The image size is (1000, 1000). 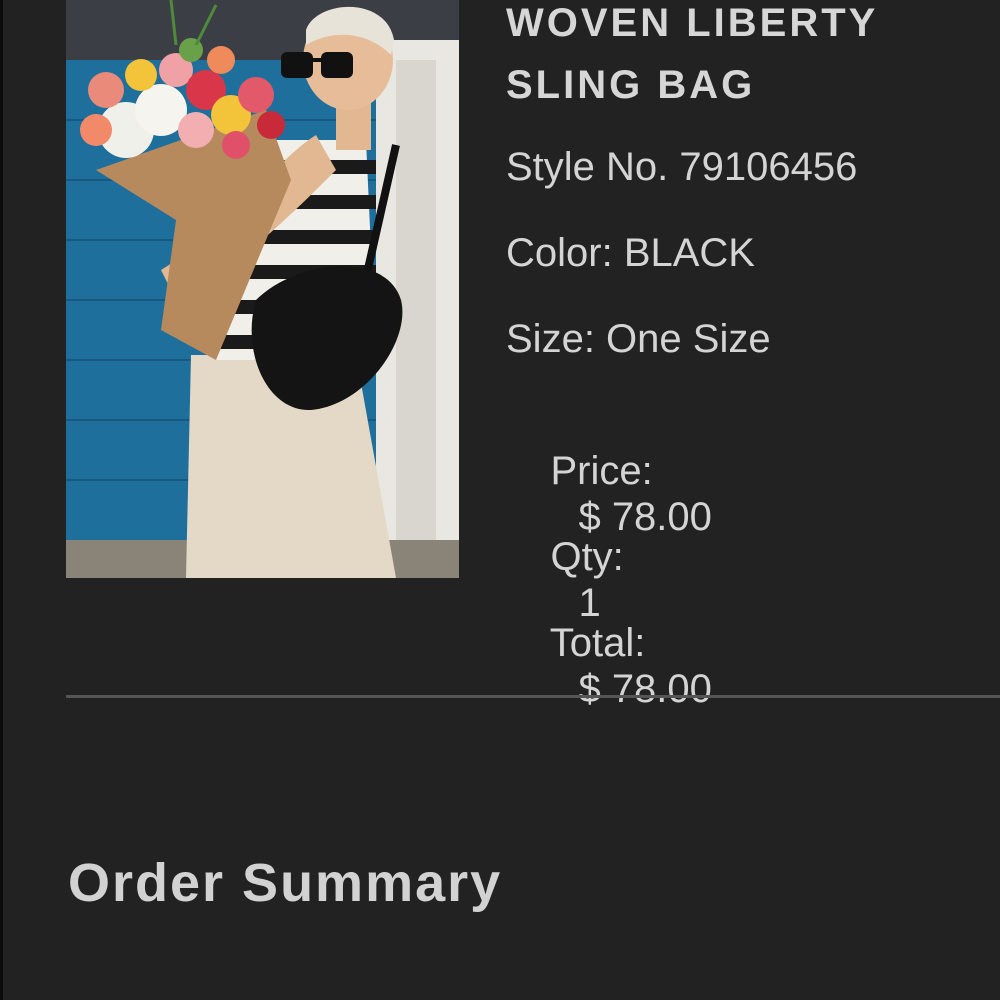 I want to click on price-label: Price:, so click(x=601, y=471).